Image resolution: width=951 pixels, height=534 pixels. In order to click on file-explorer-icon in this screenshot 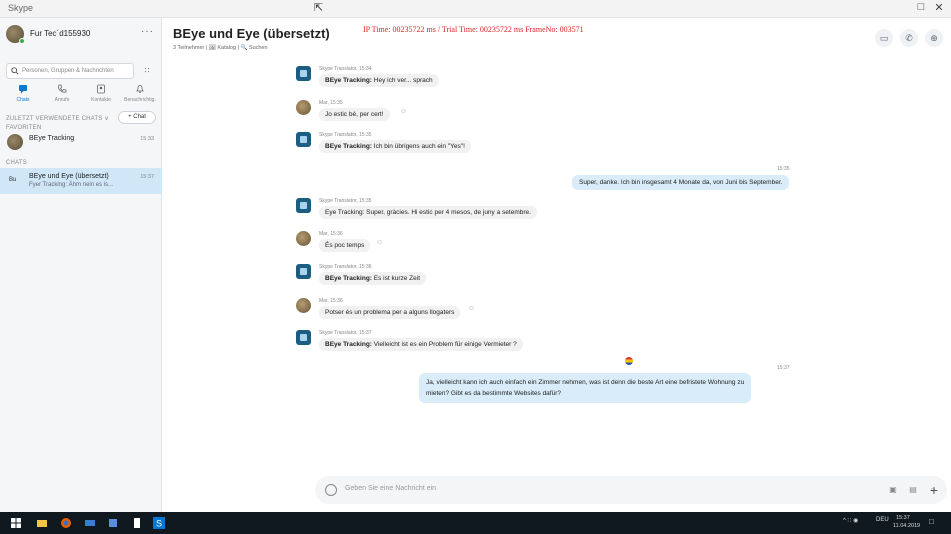, I will do `click(42, 523)`.